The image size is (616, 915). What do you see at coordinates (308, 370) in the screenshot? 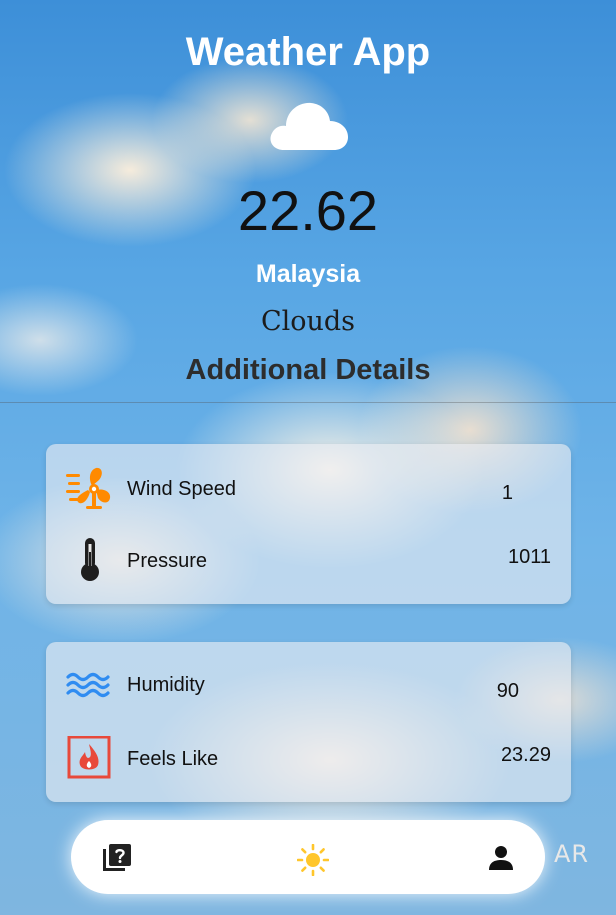
I see `additional-details-heading: Additional Details` at bounding box center [308, 370].